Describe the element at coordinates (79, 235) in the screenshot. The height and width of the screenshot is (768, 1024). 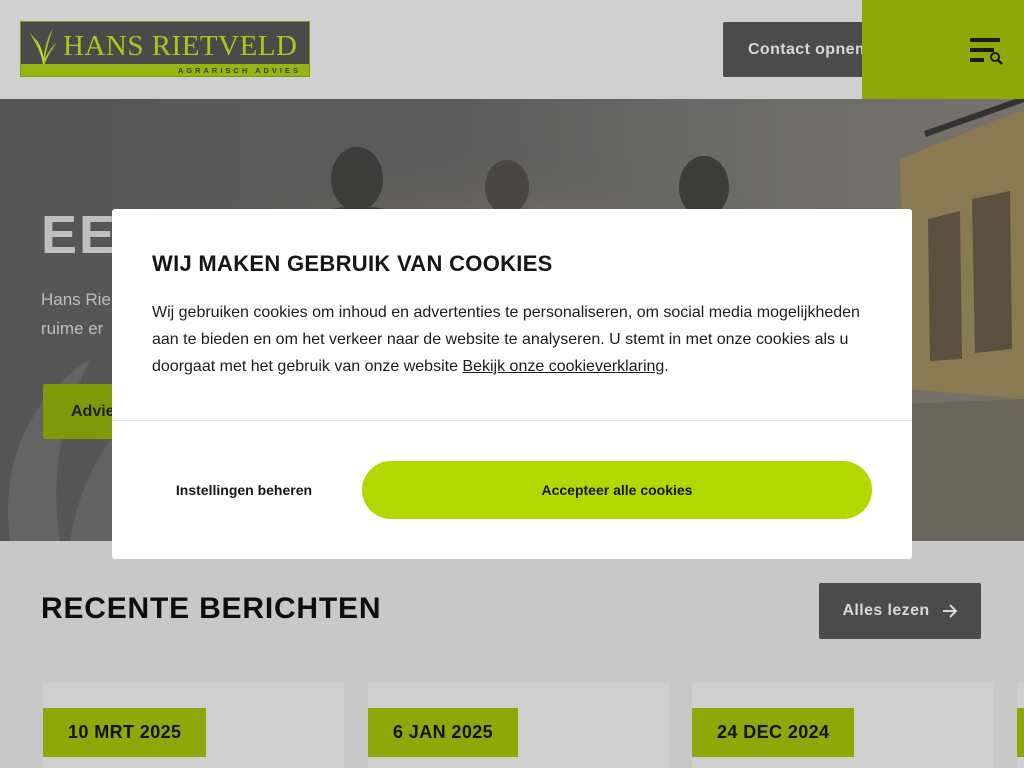
I see `hero-title: EE` at that location.